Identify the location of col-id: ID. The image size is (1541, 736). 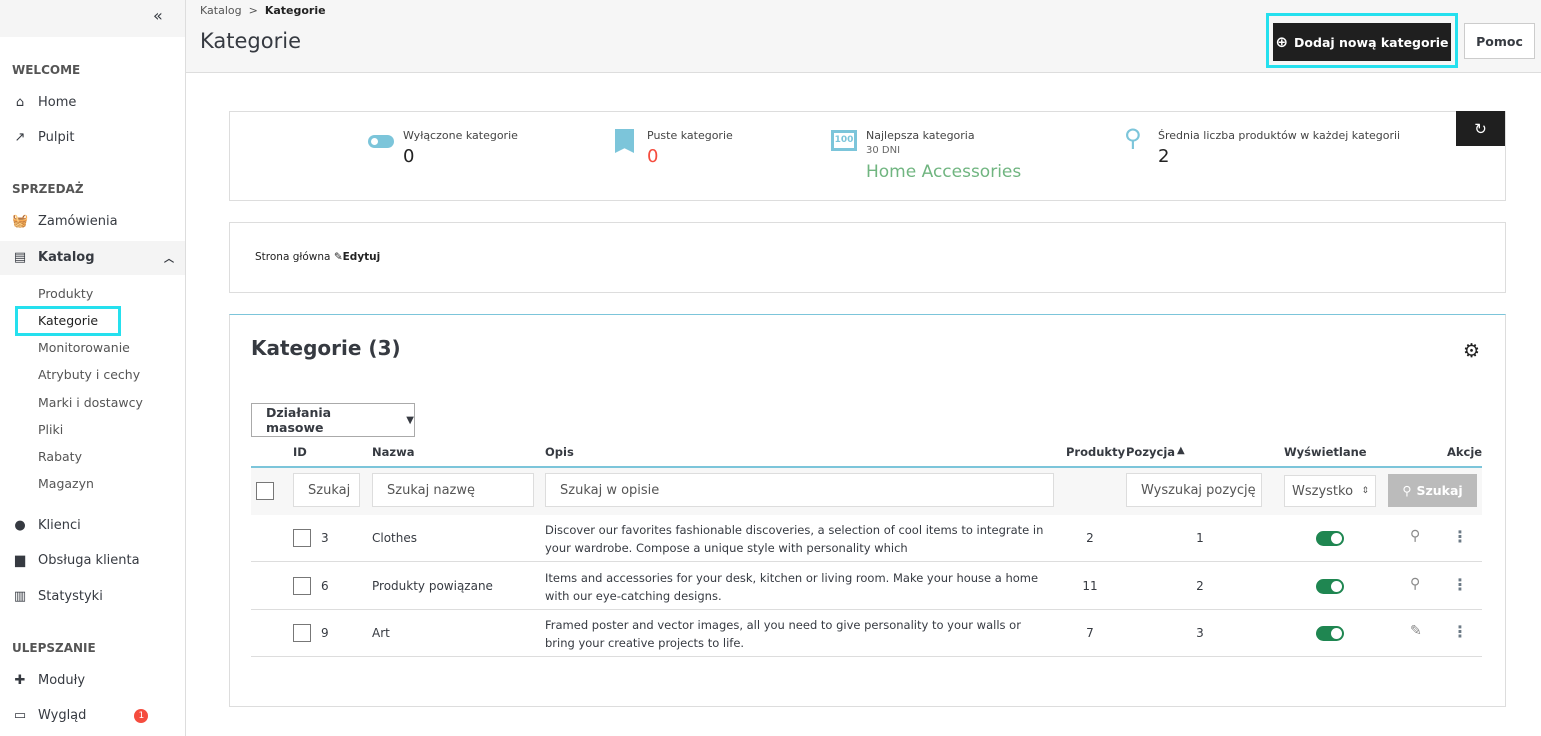
(300, 452).